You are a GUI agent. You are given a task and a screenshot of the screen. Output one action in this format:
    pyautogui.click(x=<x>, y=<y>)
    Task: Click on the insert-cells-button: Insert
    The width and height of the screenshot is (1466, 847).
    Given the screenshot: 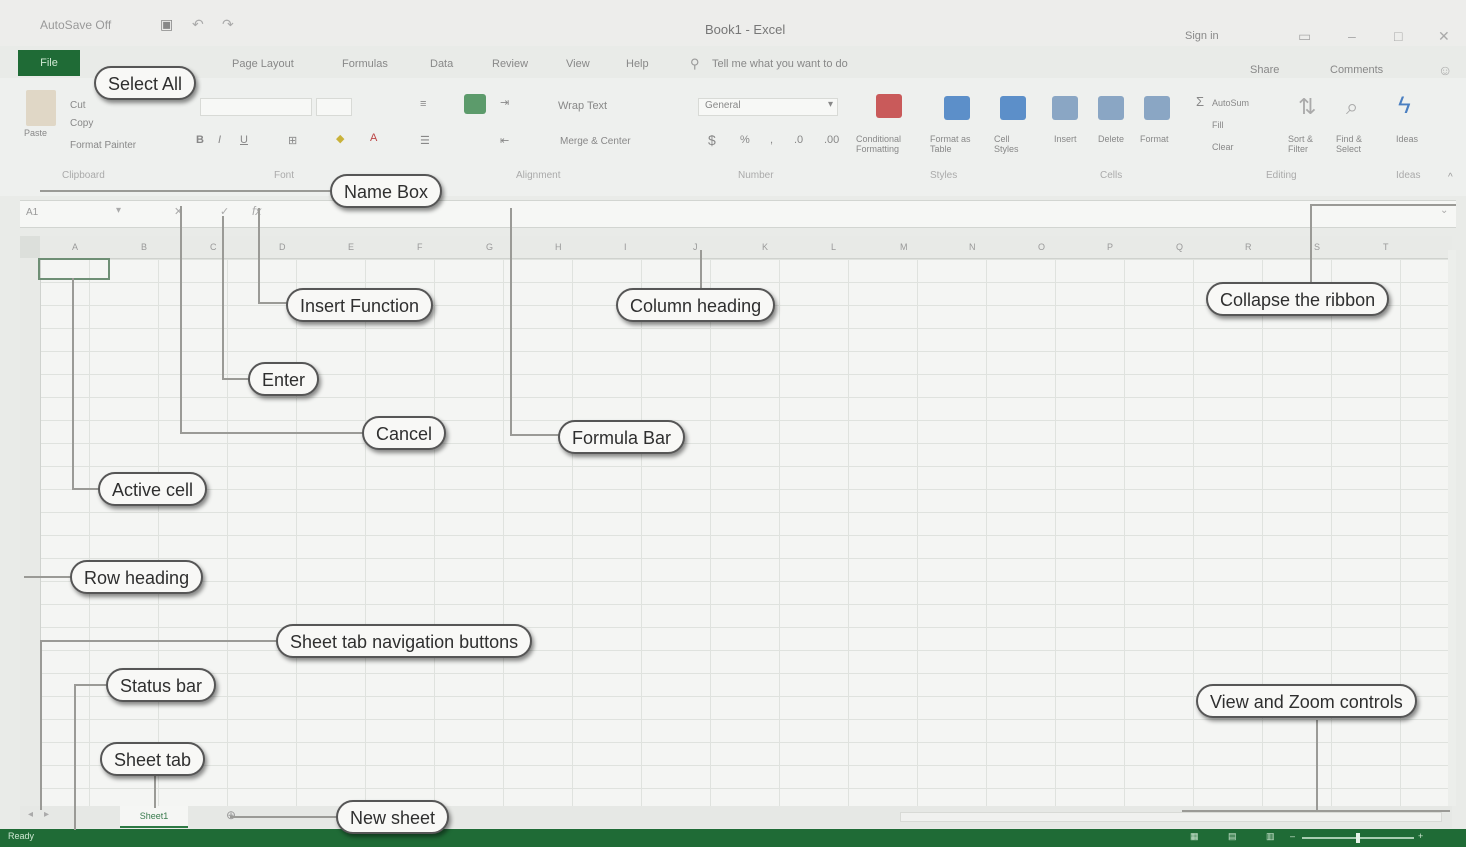 What is the action you would take?
    pyautogui.click(x=1065, y=139)
    